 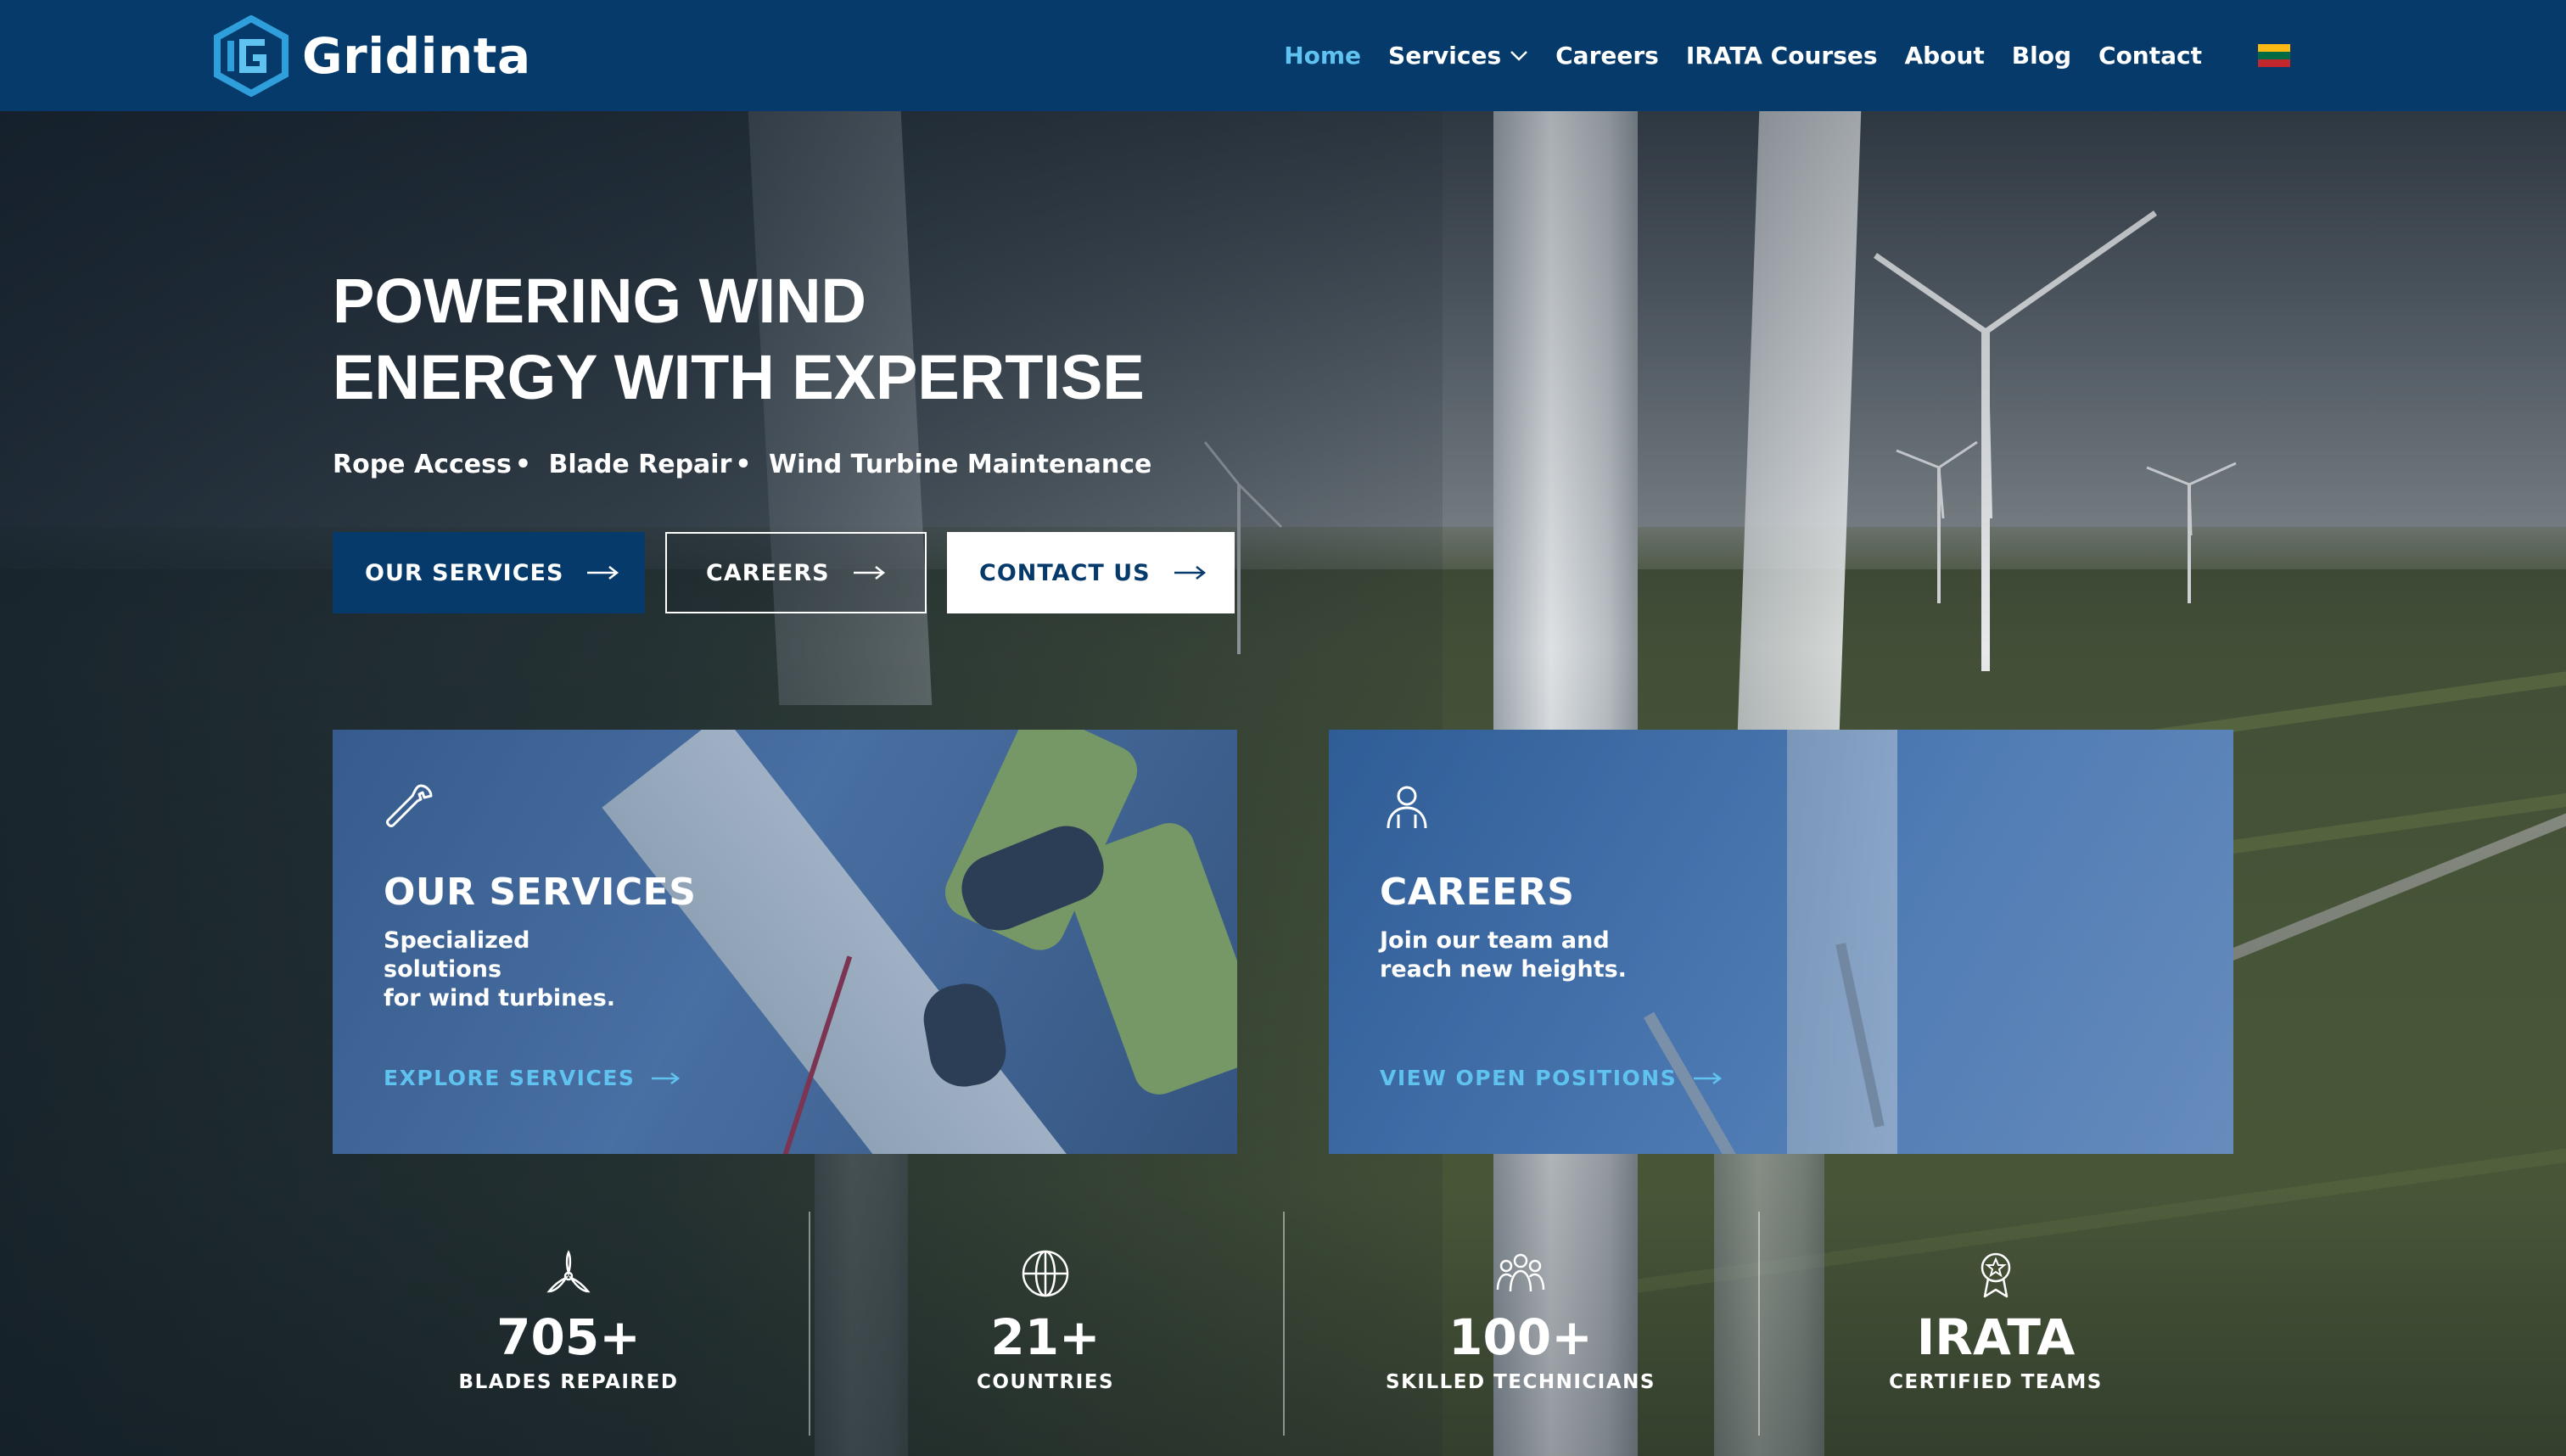 What do you see at coordinates (1520, 1272) in the screenshot?
I see `team-icon` at bounding box center [1520, 1272].